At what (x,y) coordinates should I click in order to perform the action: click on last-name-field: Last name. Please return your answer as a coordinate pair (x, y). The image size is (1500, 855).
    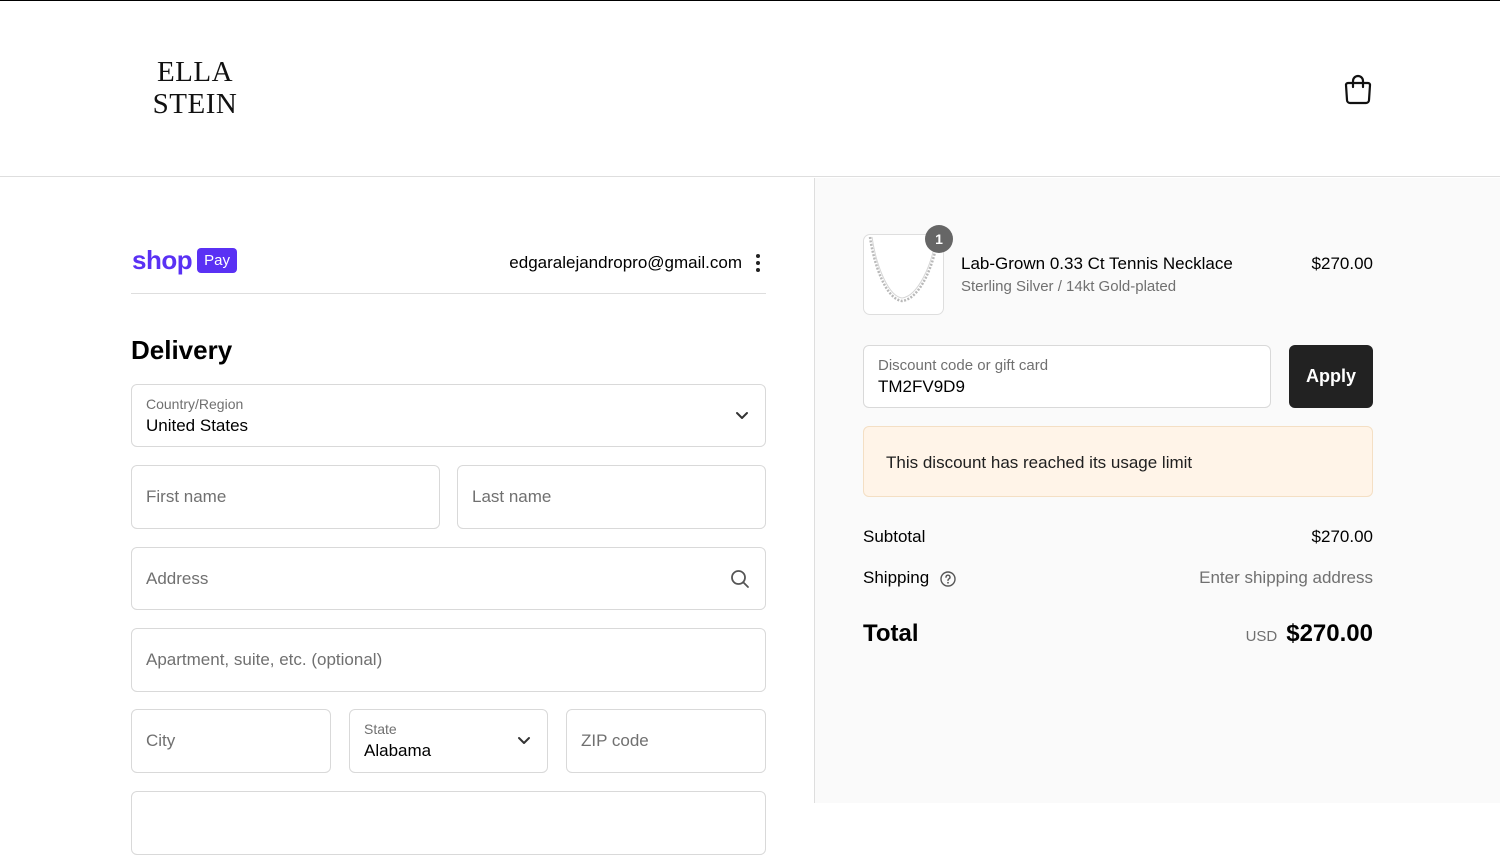
    Looking at the image, I should click on (611, 497).